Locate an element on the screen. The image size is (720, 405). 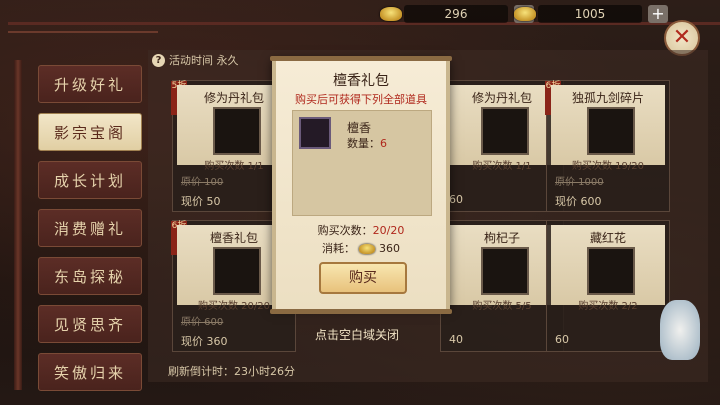
close-hint: 点击空白域关闭 is located at coordinates (356, 335).